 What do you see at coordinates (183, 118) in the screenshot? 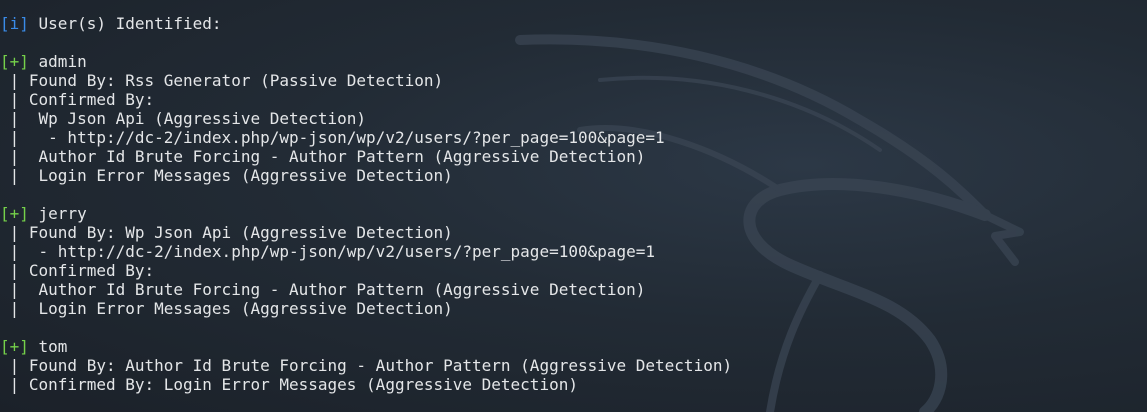
I see `detail-line: | Wp Json Api (Aggressive Detection)` at bounding box center [183, 118].